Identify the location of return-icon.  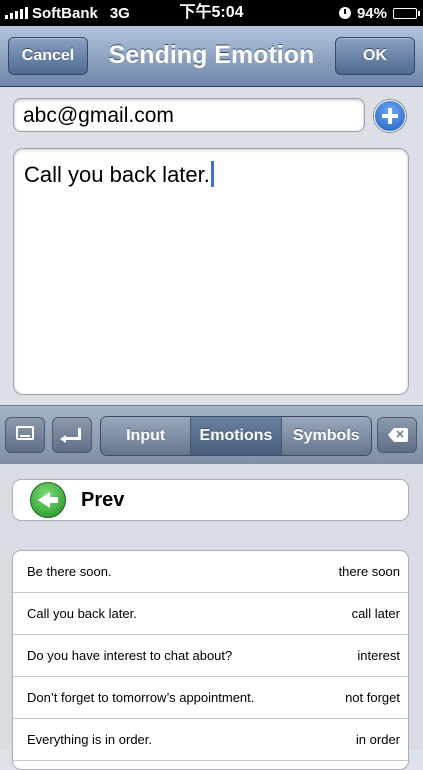
(70, 435).